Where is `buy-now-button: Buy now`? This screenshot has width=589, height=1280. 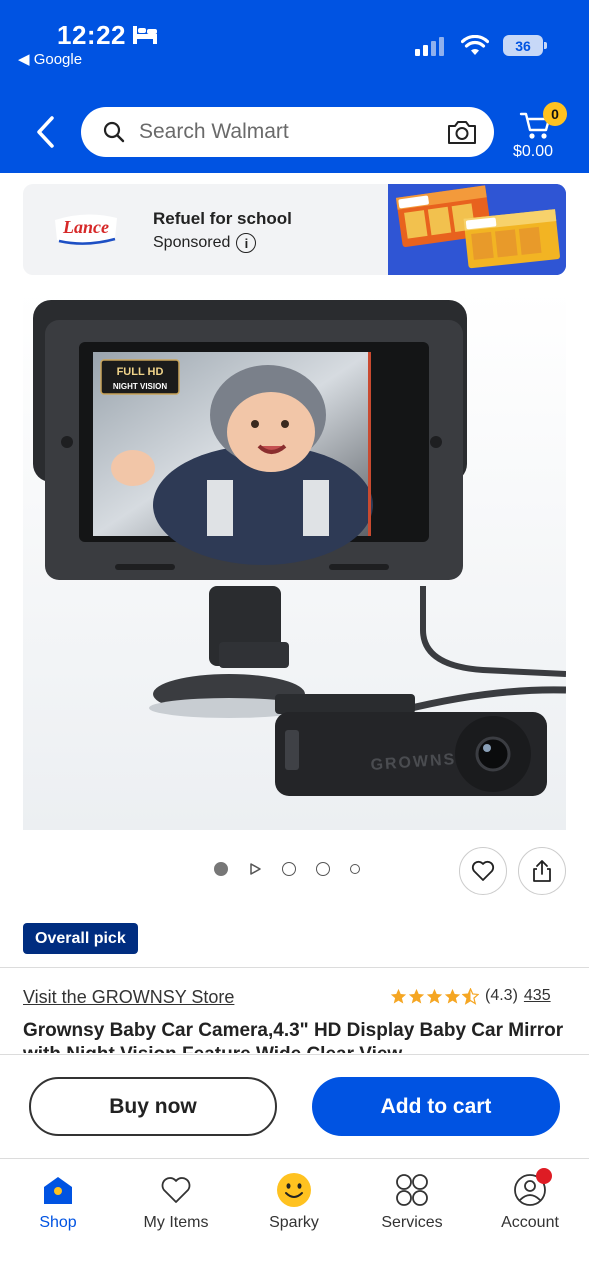
buy-now-button: Buy now is located at coordinates (153, 1106).